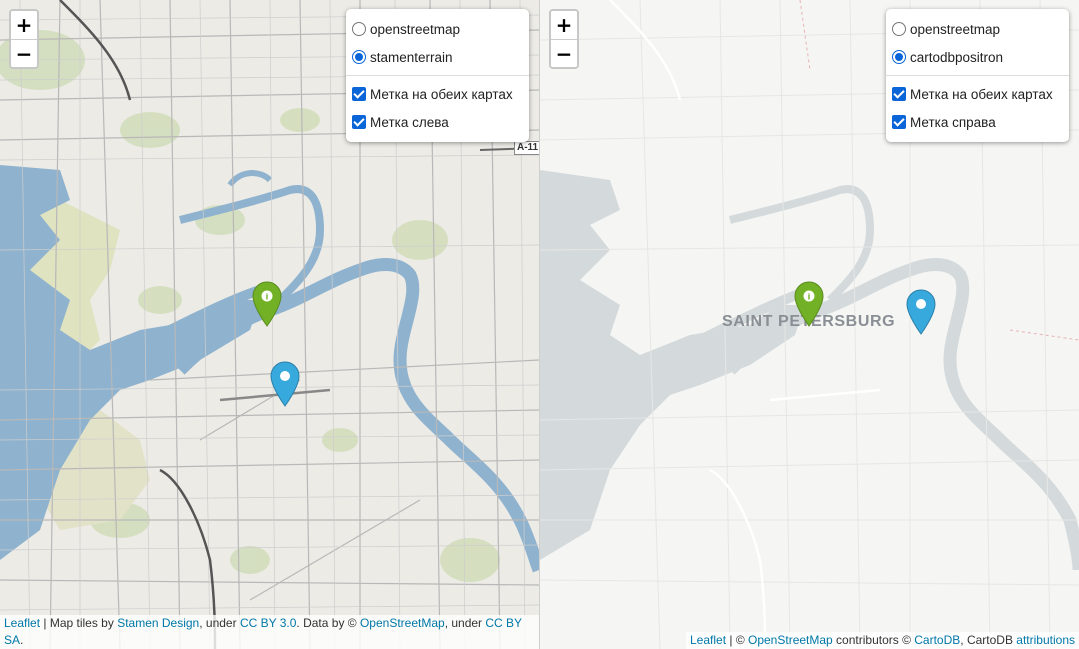  What do you see at coordinates (957, 57) in the screenshot?
I see `layer-label: cartodbpositron` at bounding box center [957, 57].